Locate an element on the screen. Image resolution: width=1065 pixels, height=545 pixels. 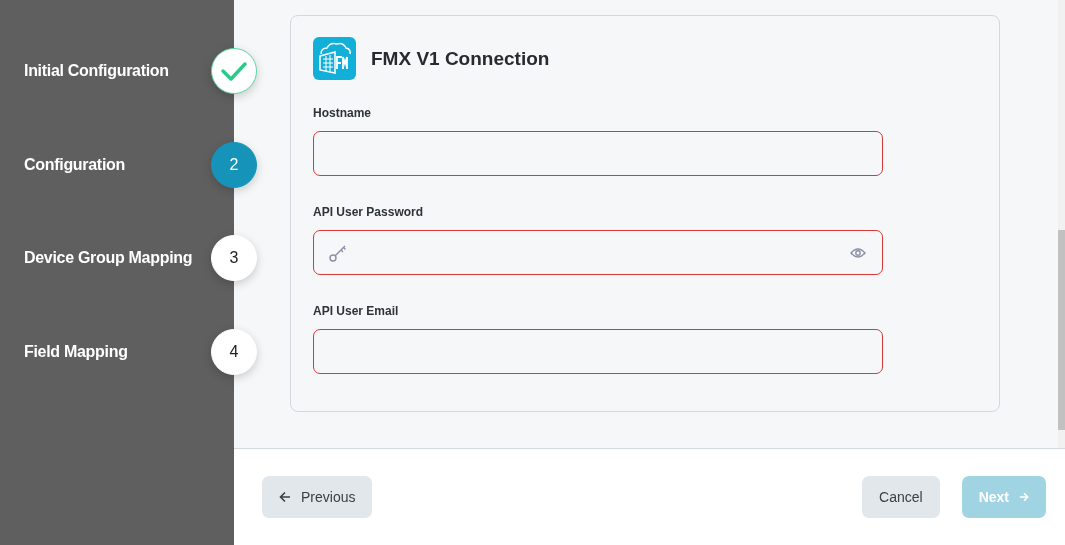
step-label: Device Group Mapping is located at coordinates (109, 258).